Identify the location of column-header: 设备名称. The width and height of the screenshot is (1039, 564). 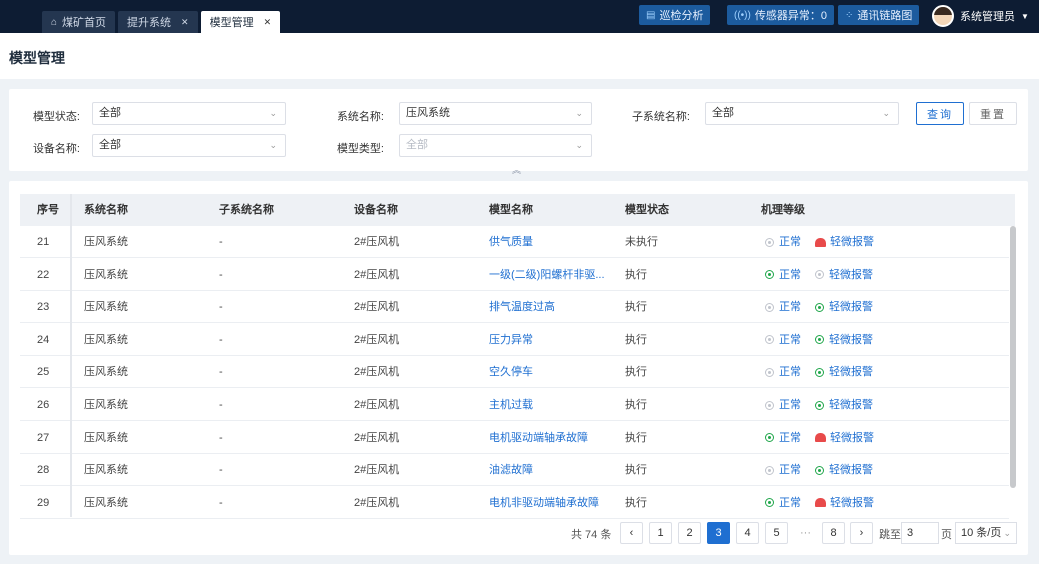
(376, 210).